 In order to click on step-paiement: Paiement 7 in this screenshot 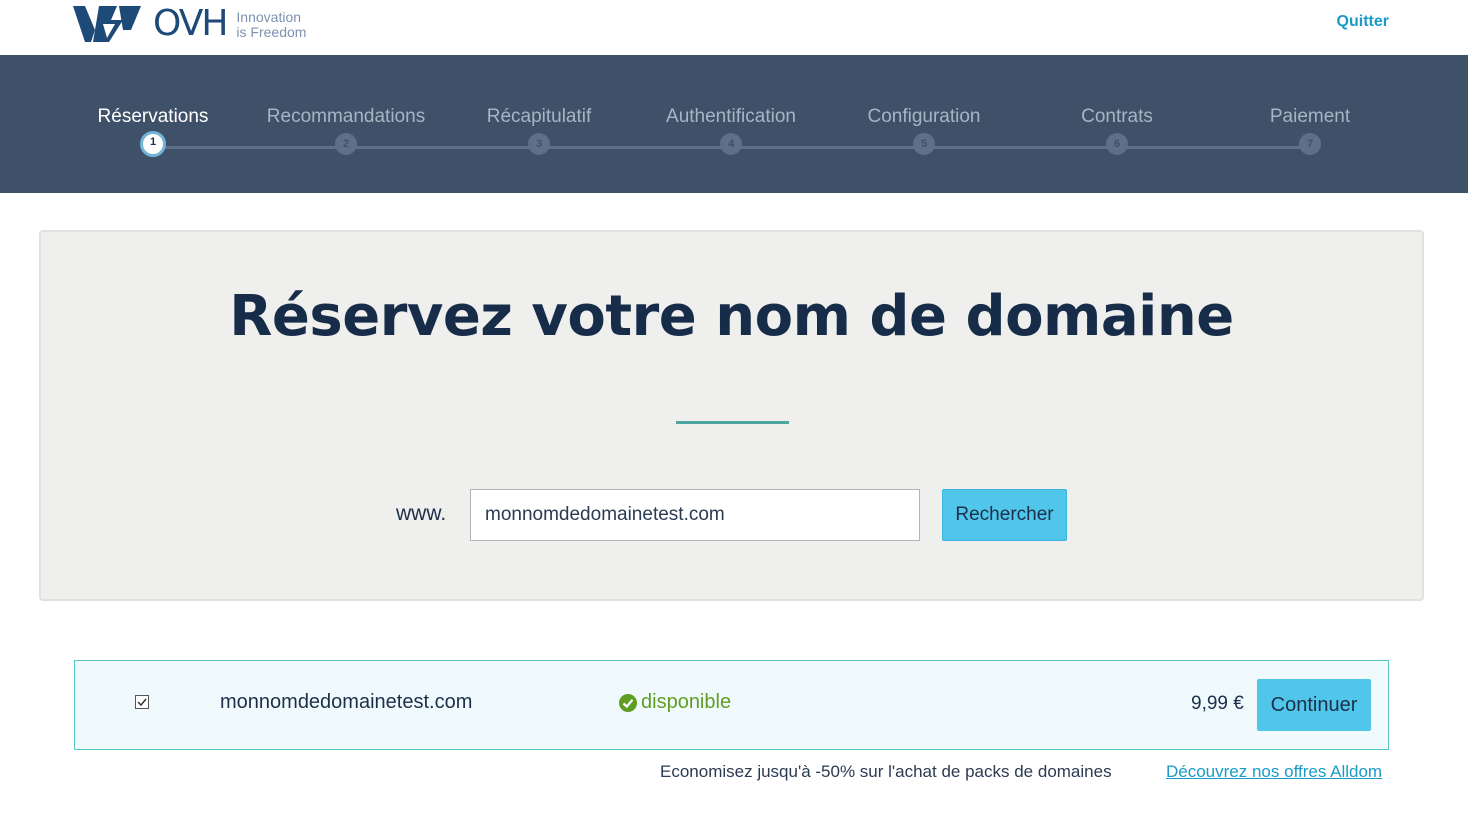, I will do `click(1310, 129)`.